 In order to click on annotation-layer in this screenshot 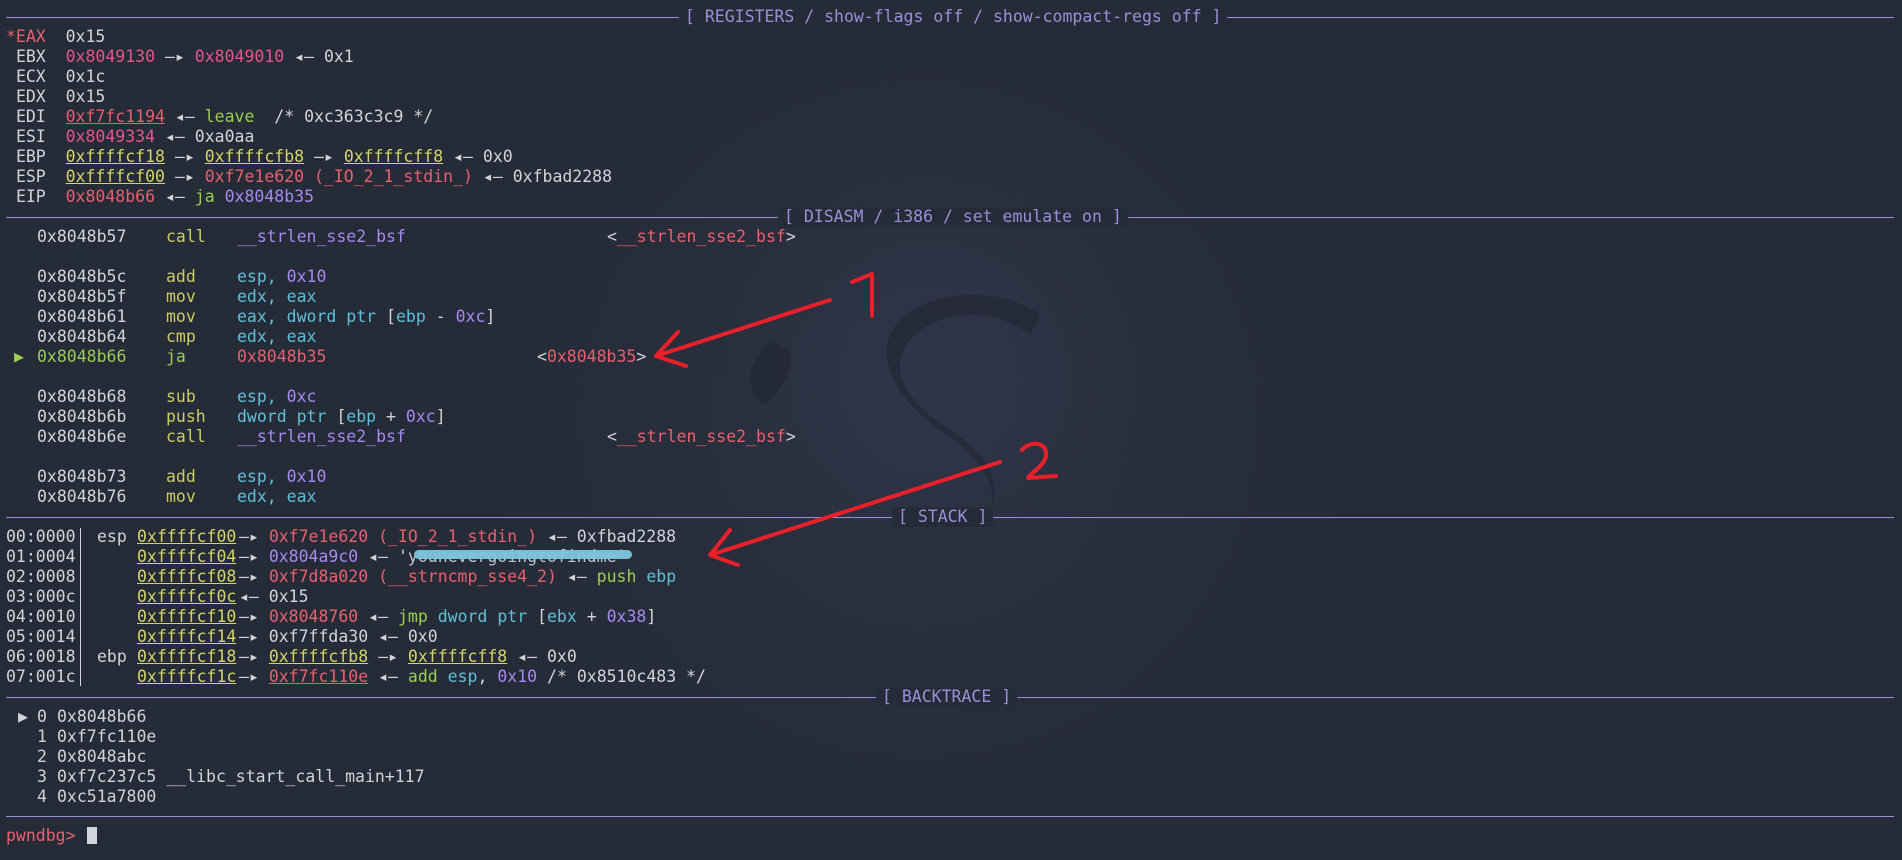, I will do `click(856, 419)`.